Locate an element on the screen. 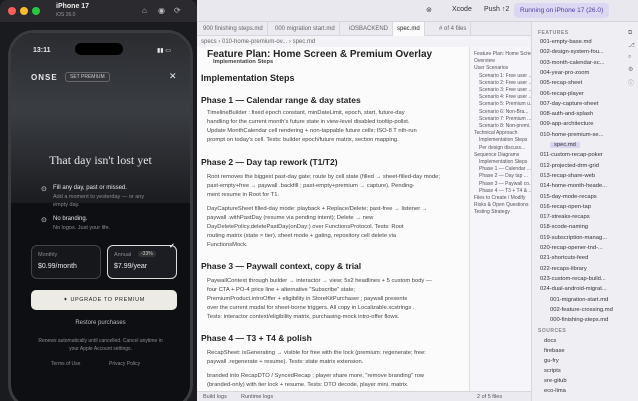  minimize-icon is located at coordinates (24, 11).